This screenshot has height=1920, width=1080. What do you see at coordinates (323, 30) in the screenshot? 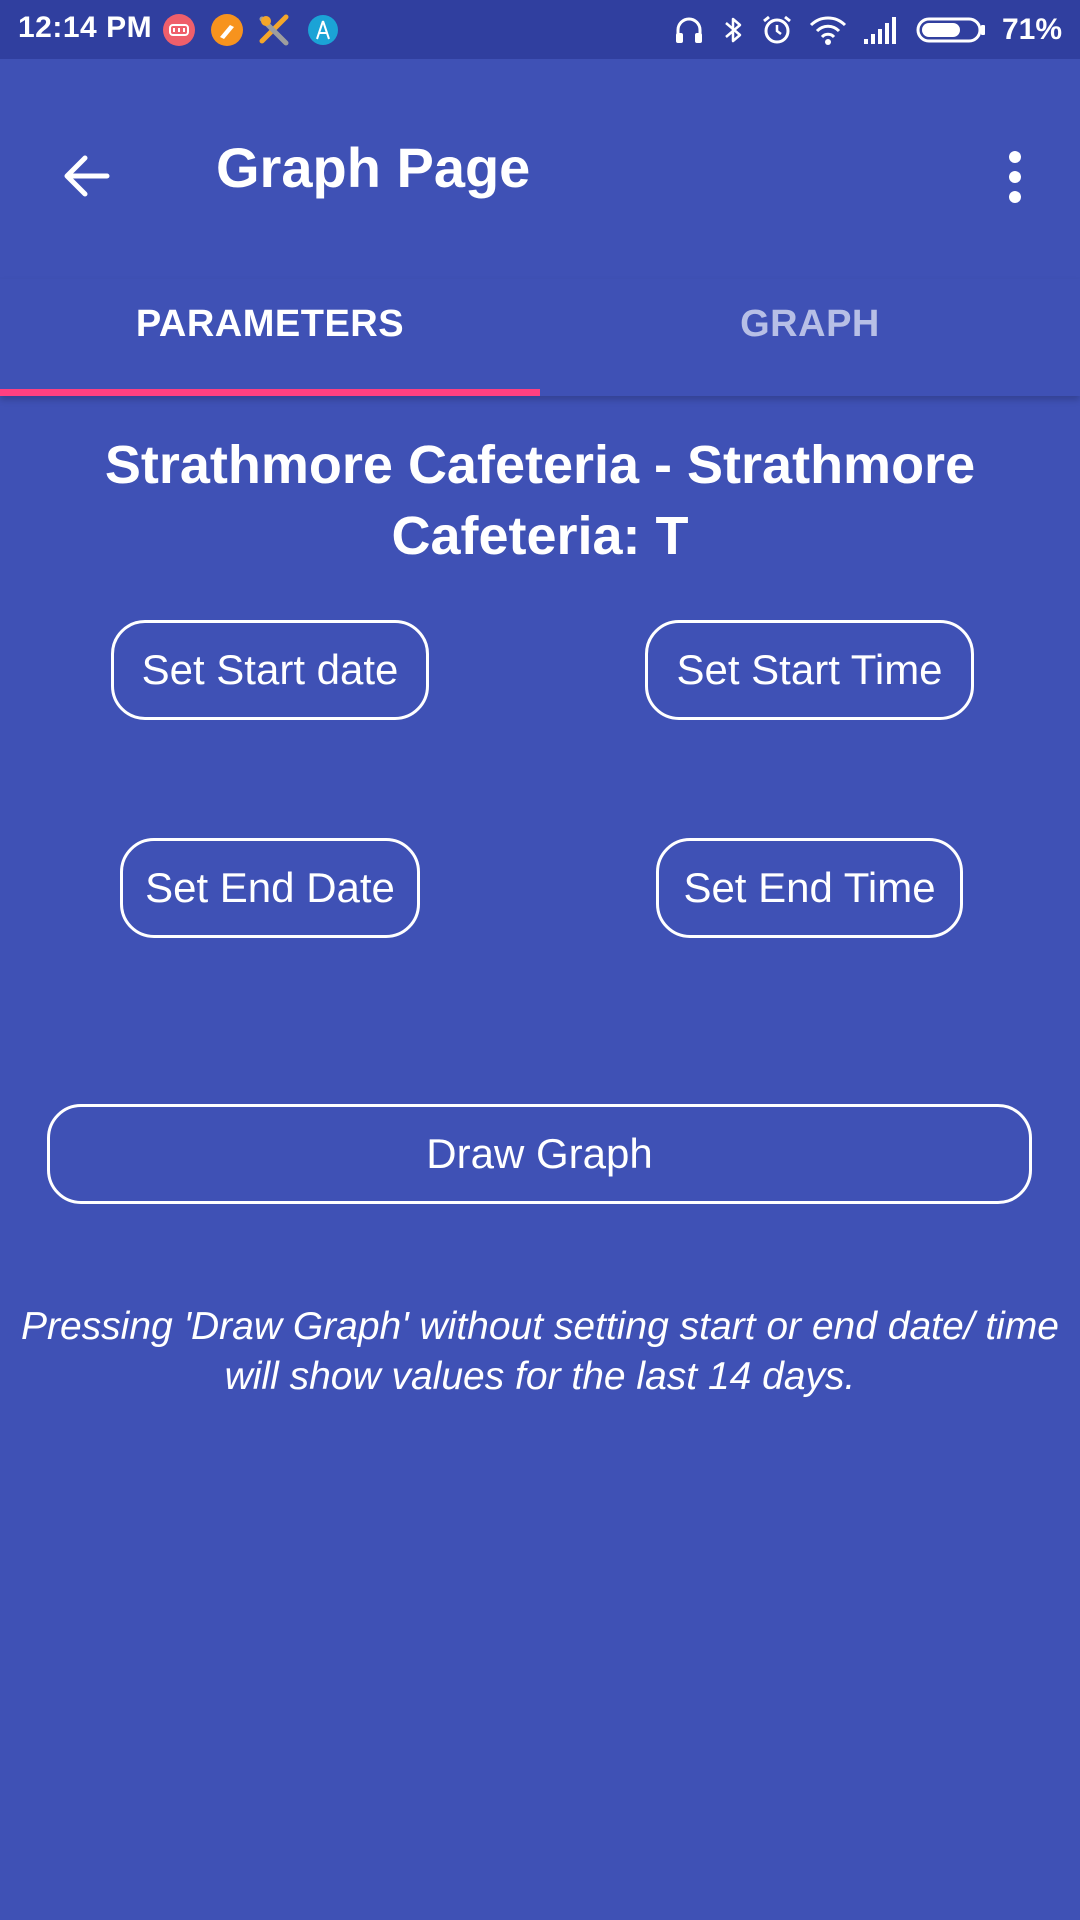
I see `antenna-app-icon` at bounding box center [323, 30].